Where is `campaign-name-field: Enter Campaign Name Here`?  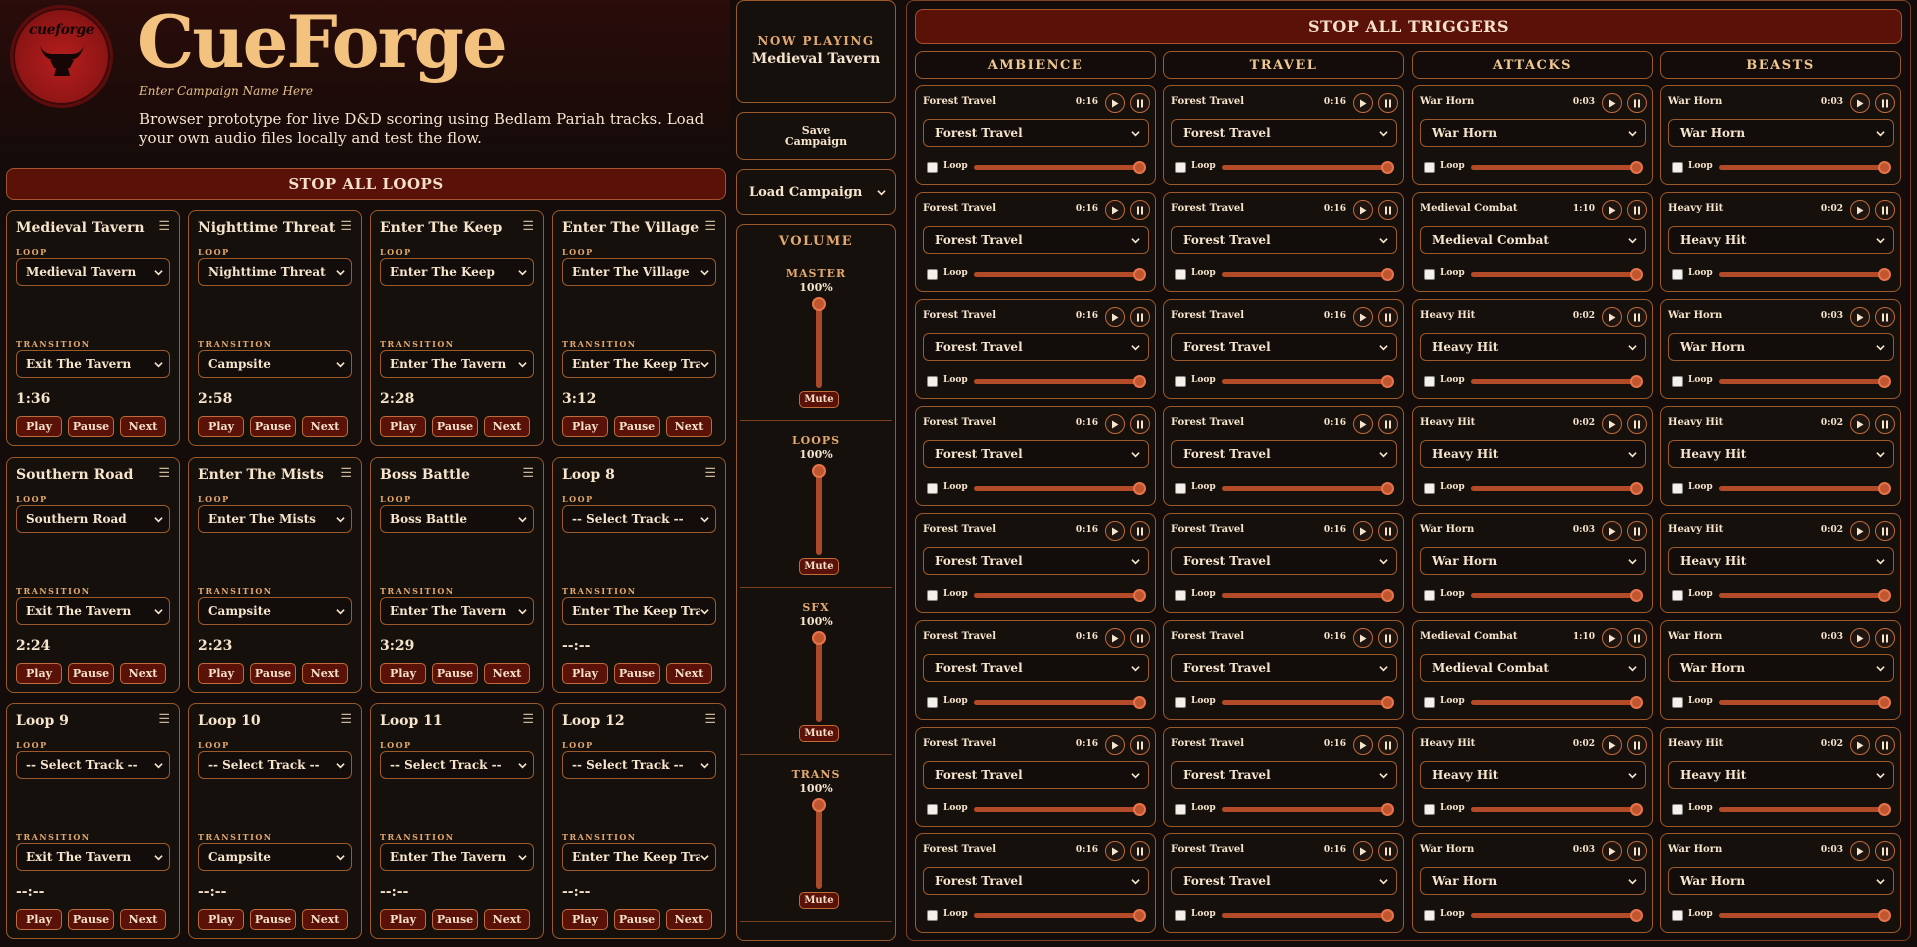
campaign-name-field: Enter Campaign Name Here is located at coordinates (226, 91).